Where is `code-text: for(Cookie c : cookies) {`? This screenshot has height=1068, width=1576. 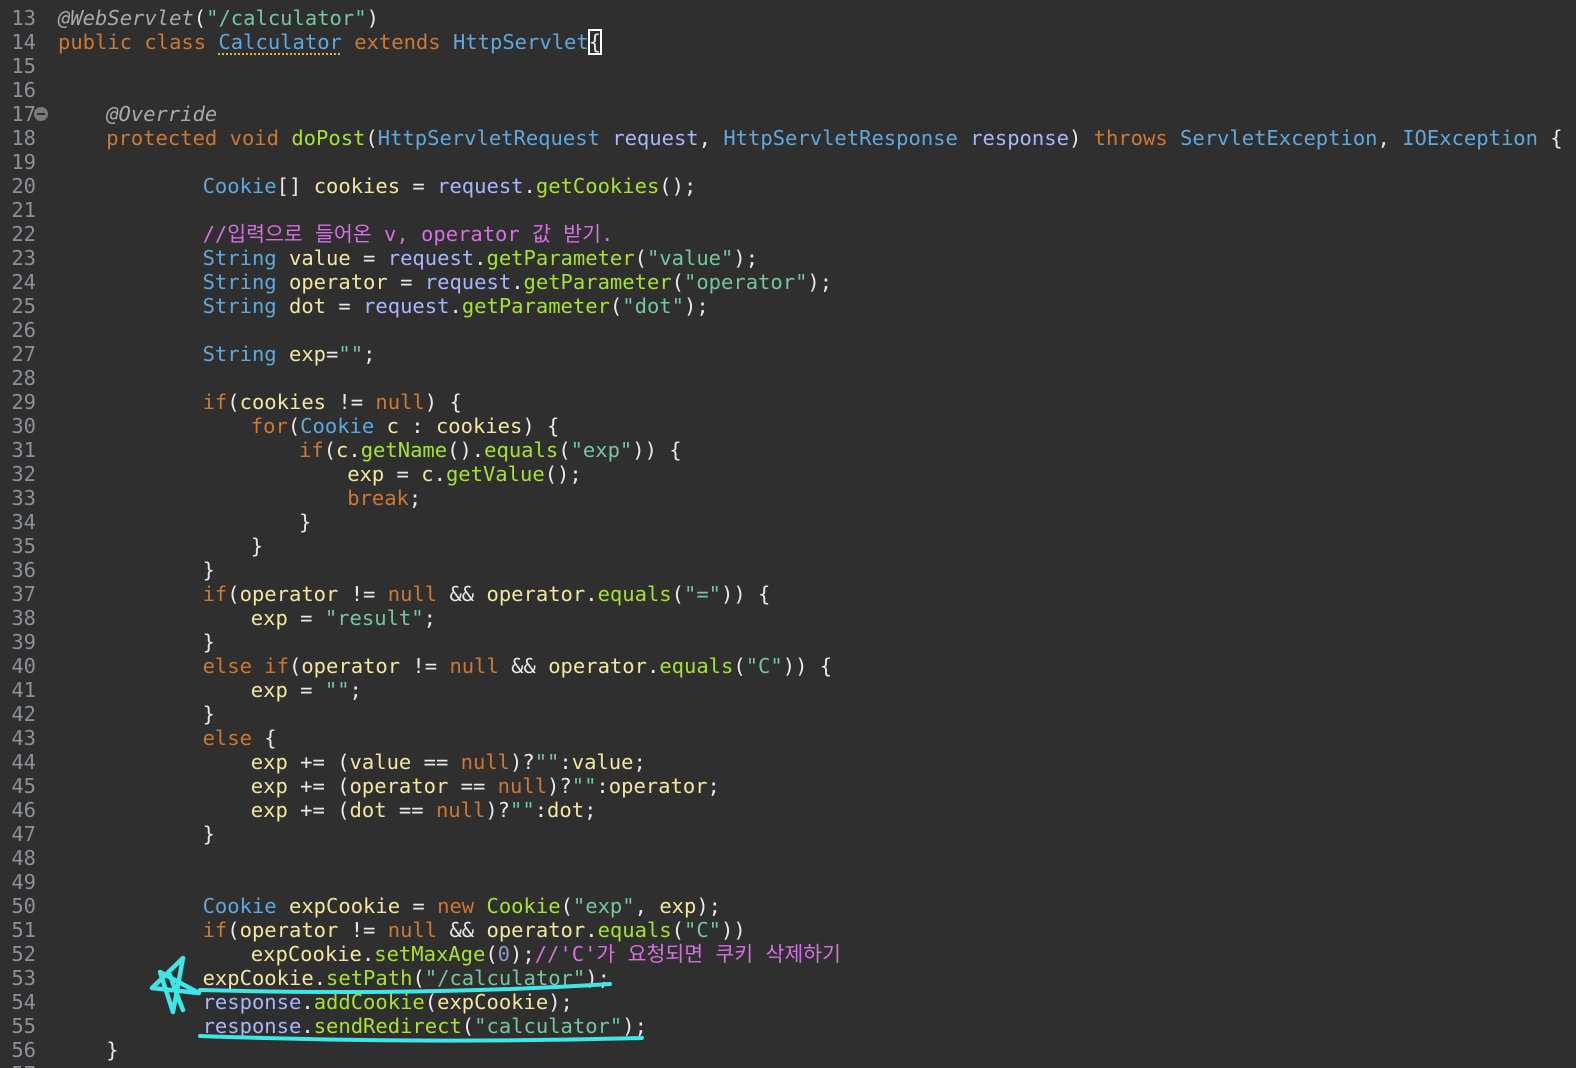
code-text: for(Cookie c : cookies) { is located at coordinates (405, 426).